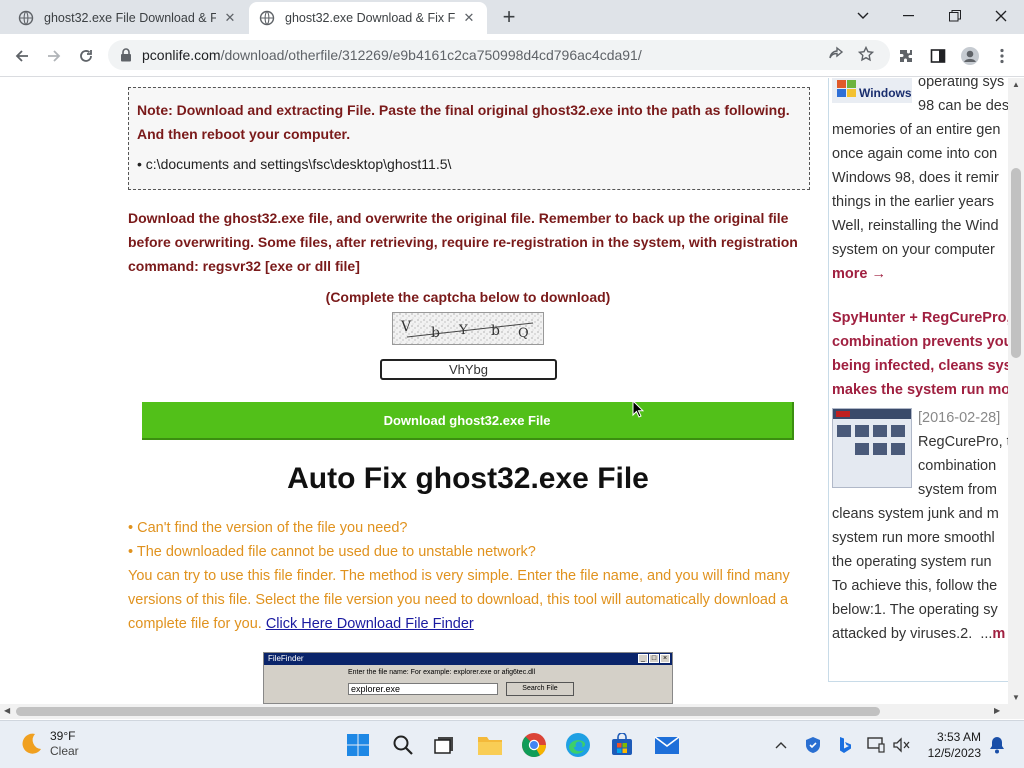 The width and height of the screenshot is (1024, 768). I want to click on regcurepro-thumbnail, so click(872, 448).